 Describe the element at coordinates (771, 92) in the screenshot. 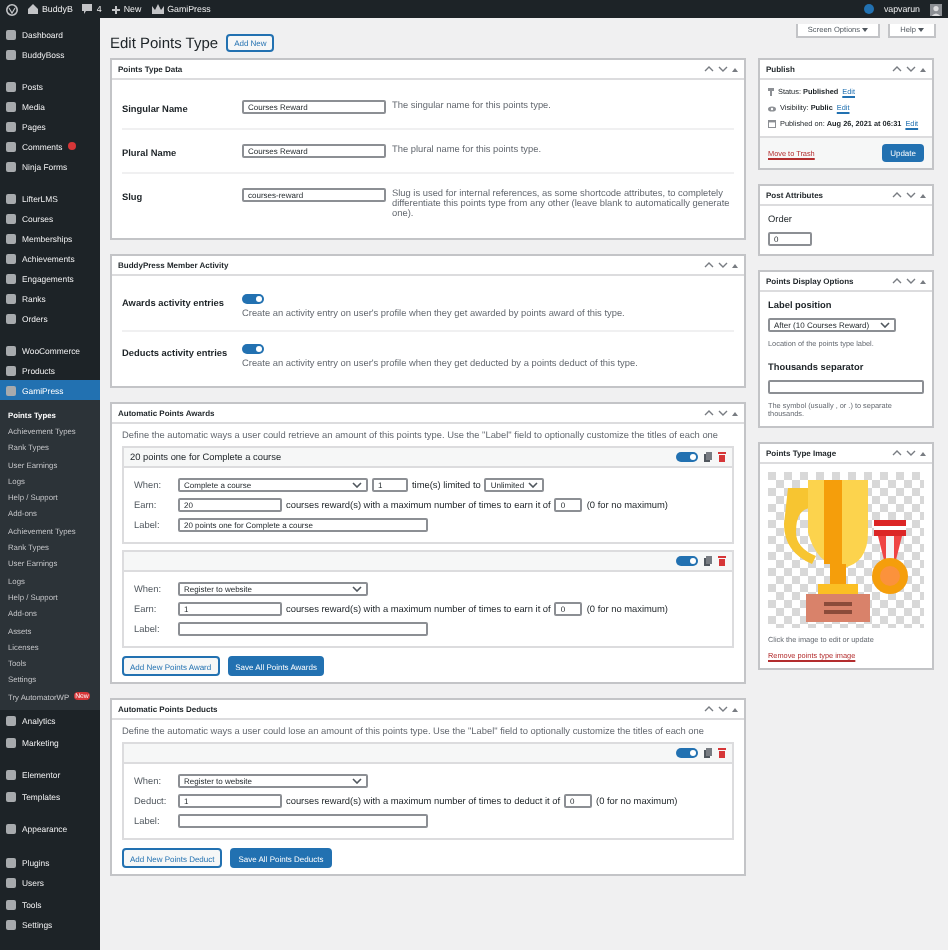

I see `pin-icon` at that location.